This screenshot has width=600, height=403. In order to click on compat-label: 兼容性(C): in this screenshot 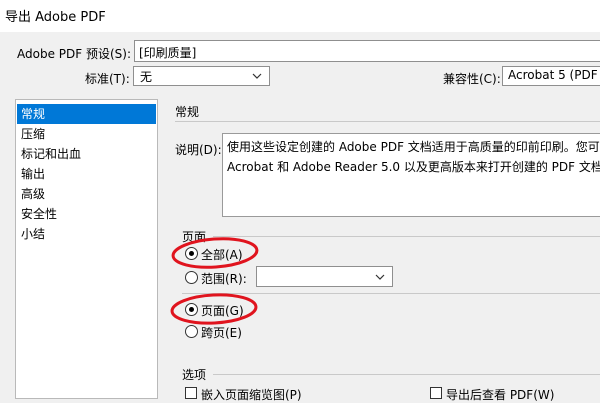, I will do `click(472, 79)`.